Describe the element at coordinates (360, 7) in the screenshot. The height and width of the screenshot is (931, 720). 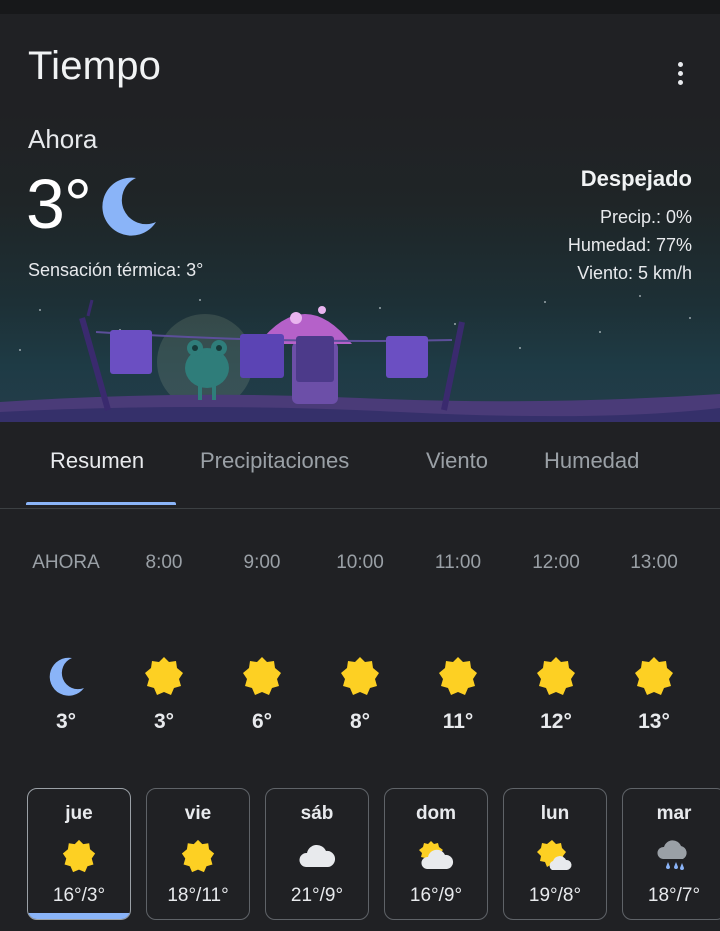
I see `status-bar-strip` at that location.